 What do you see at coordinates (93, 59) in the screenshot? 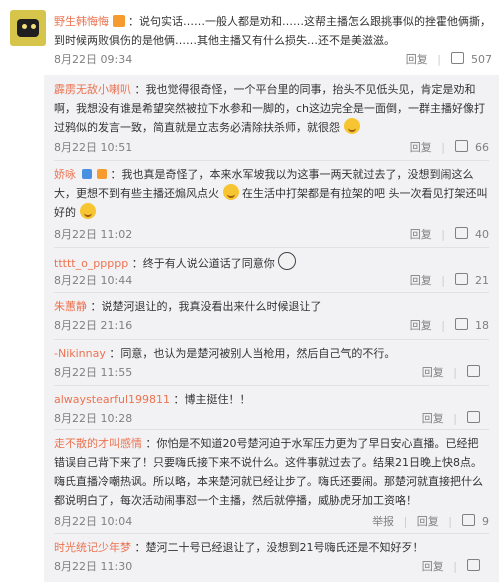
I see `timestamp: 8月22日 09:34` at bounding box center [93, 59].